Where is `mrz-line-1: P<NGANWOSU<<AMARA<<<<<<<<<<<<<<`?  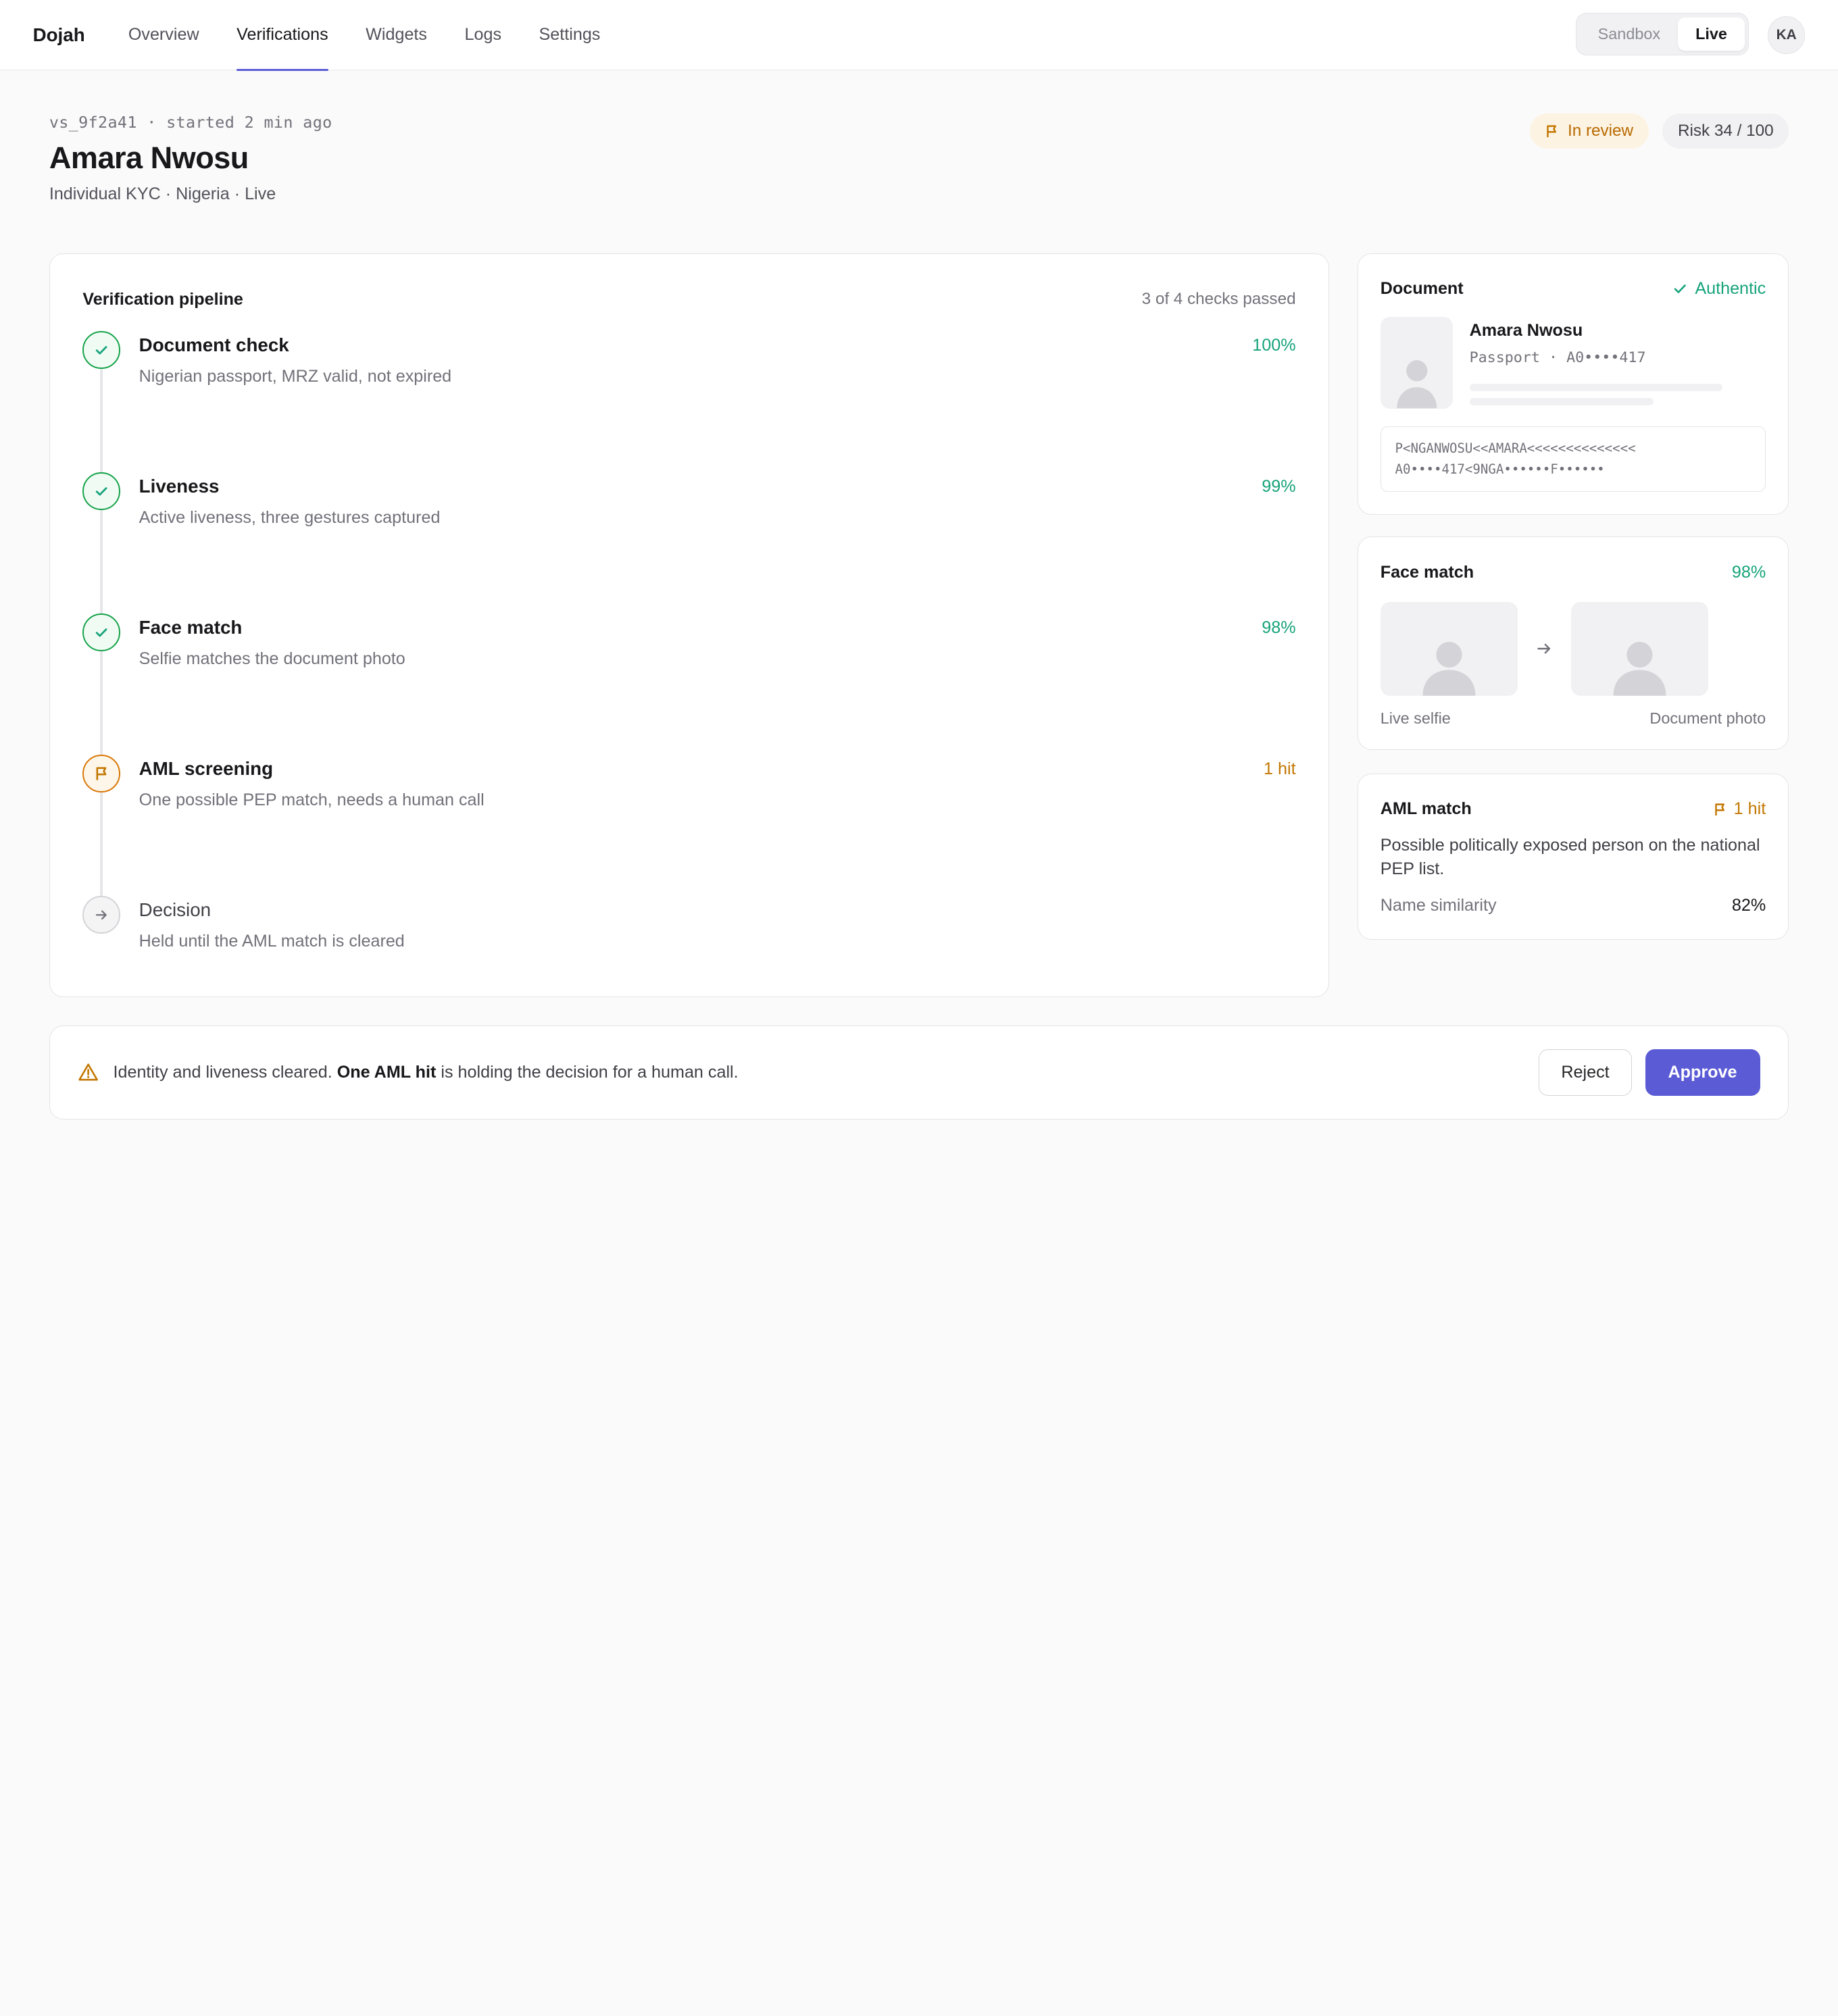
mrz-line-1: P<NGANWOSU<<AMARA<<<<<<<<<<<<<< is located at coordinates (1515, 448).